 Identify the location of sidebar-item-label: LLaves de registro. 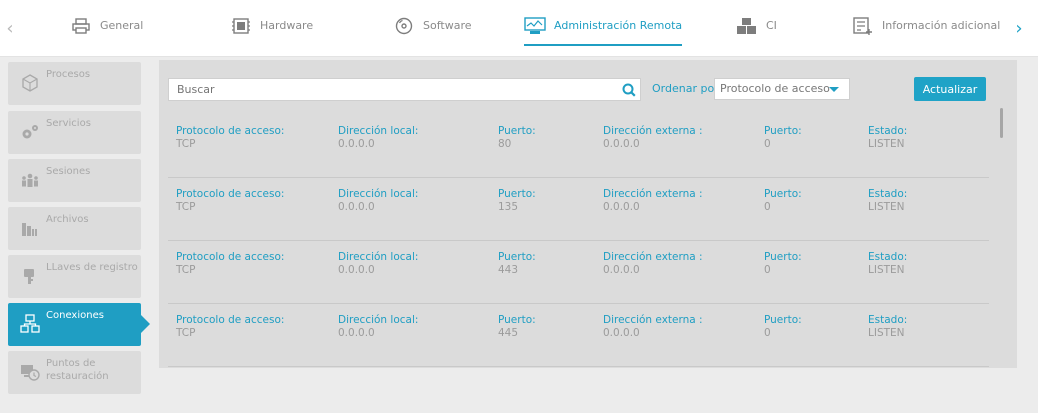
(92, 267).